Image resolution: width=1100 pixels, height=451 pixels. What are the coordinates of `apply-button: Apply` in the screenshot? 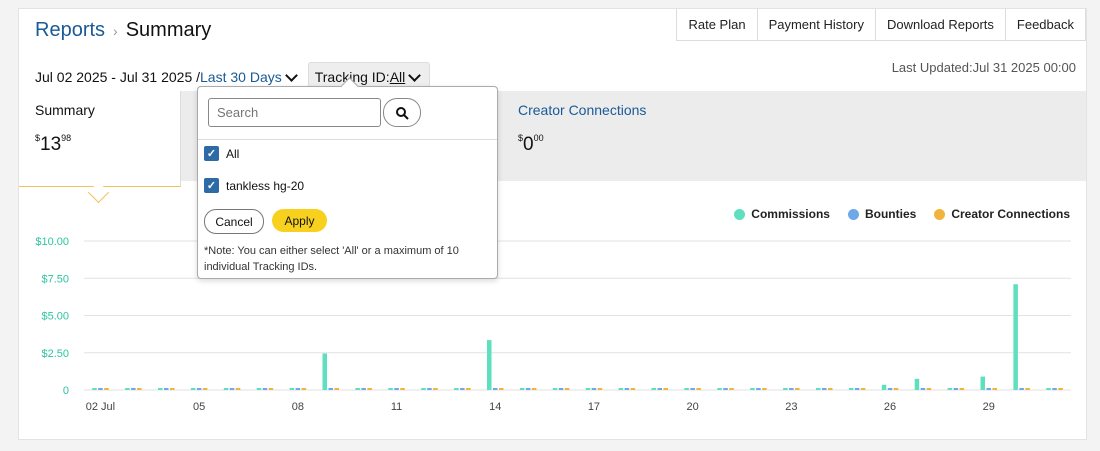 It's located at (299, 220).